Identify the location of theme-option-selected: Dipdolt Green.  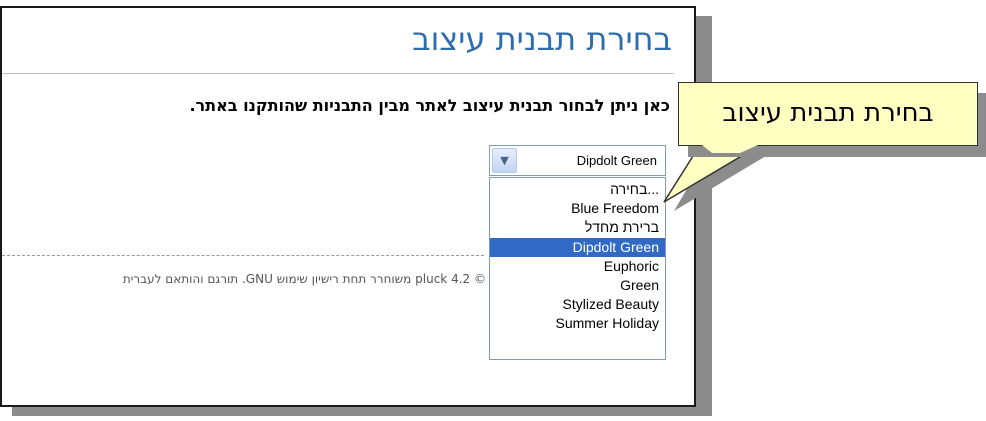
(577, 247).